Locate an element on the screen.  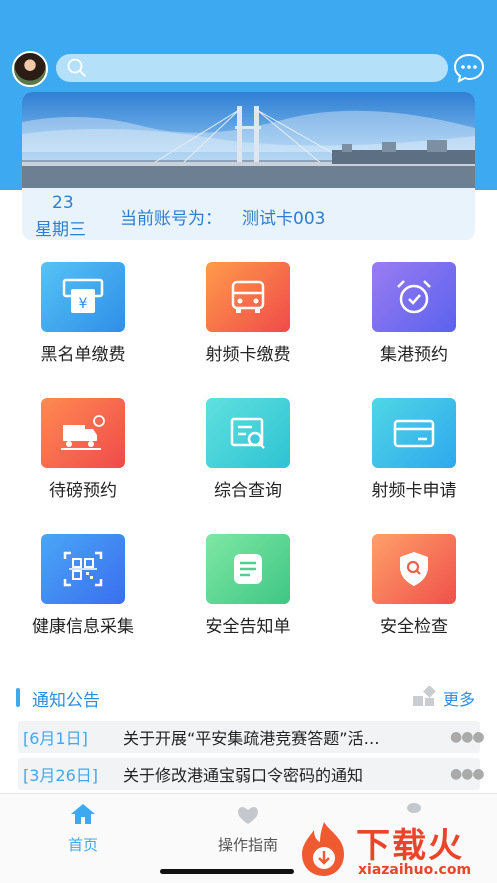
watermark: 下载火 xiazaihuo.com is located at coordinates (396, 850).